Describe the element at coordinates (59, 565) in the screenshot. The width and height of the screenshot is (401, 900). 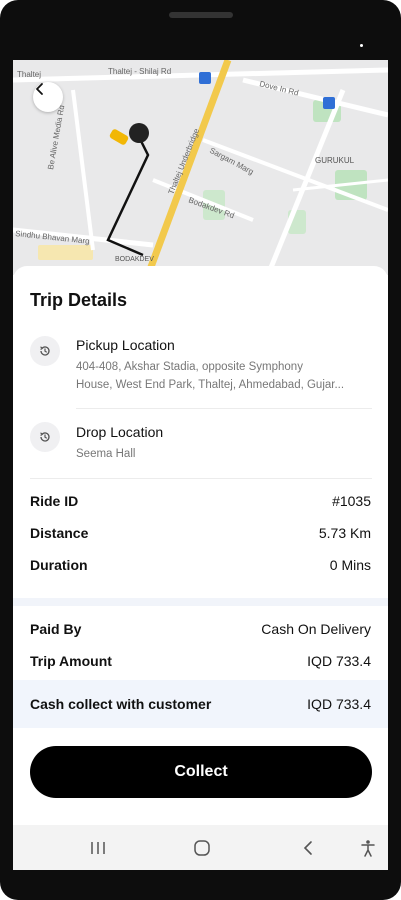
I see `duration-label: Duration` at that location.